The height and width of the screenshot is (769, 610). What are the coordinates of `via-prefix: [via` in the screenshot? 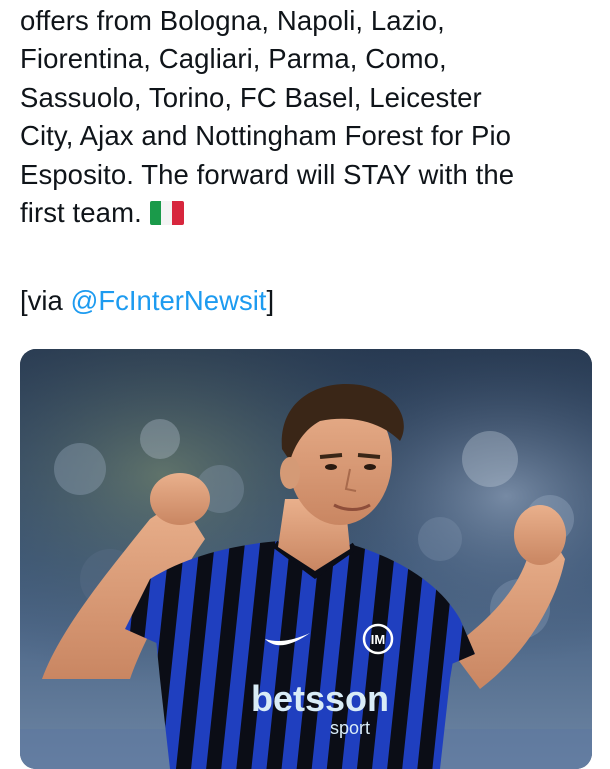 It's located at (45, 300).